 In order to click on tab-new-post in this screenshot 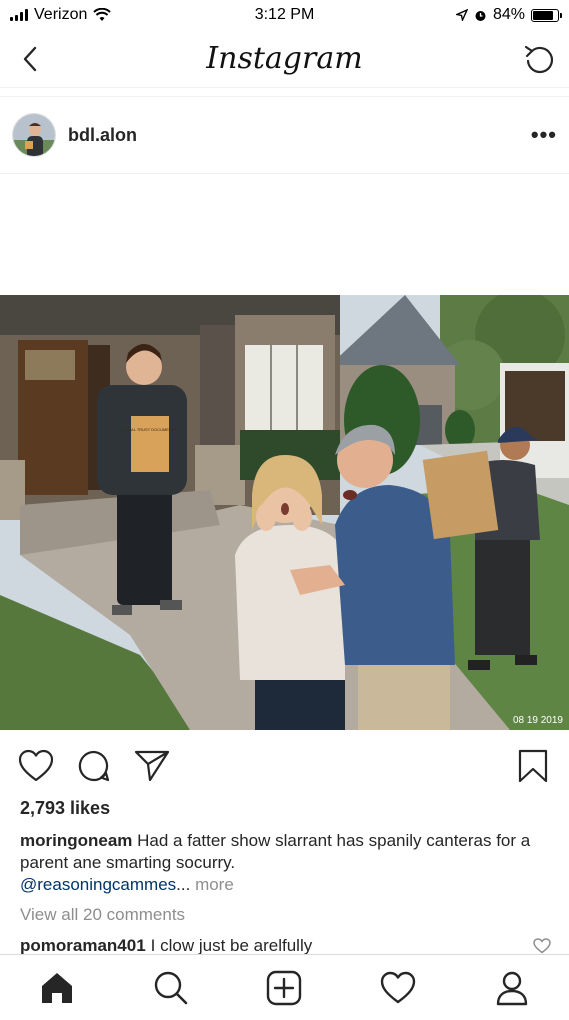, I will do `click(284, 988)`.